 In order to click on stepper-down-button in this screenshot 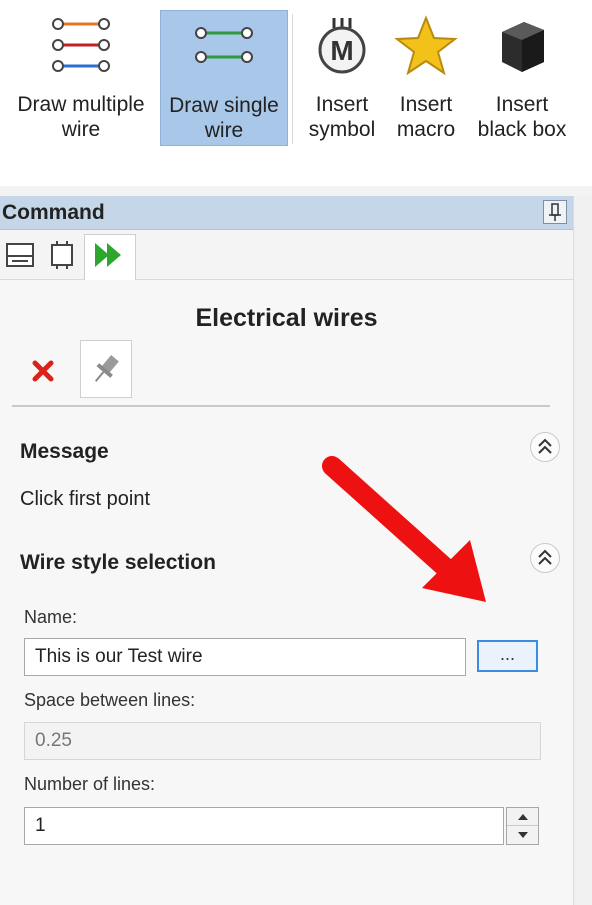, I will do `click(522, 835)`.